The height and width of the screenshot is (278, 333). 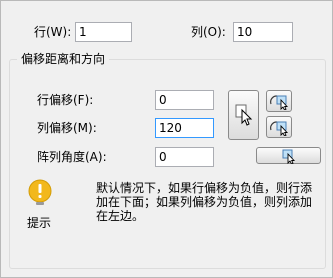 I want to click on pick-row-offset-button, so click(x=279, y=101).